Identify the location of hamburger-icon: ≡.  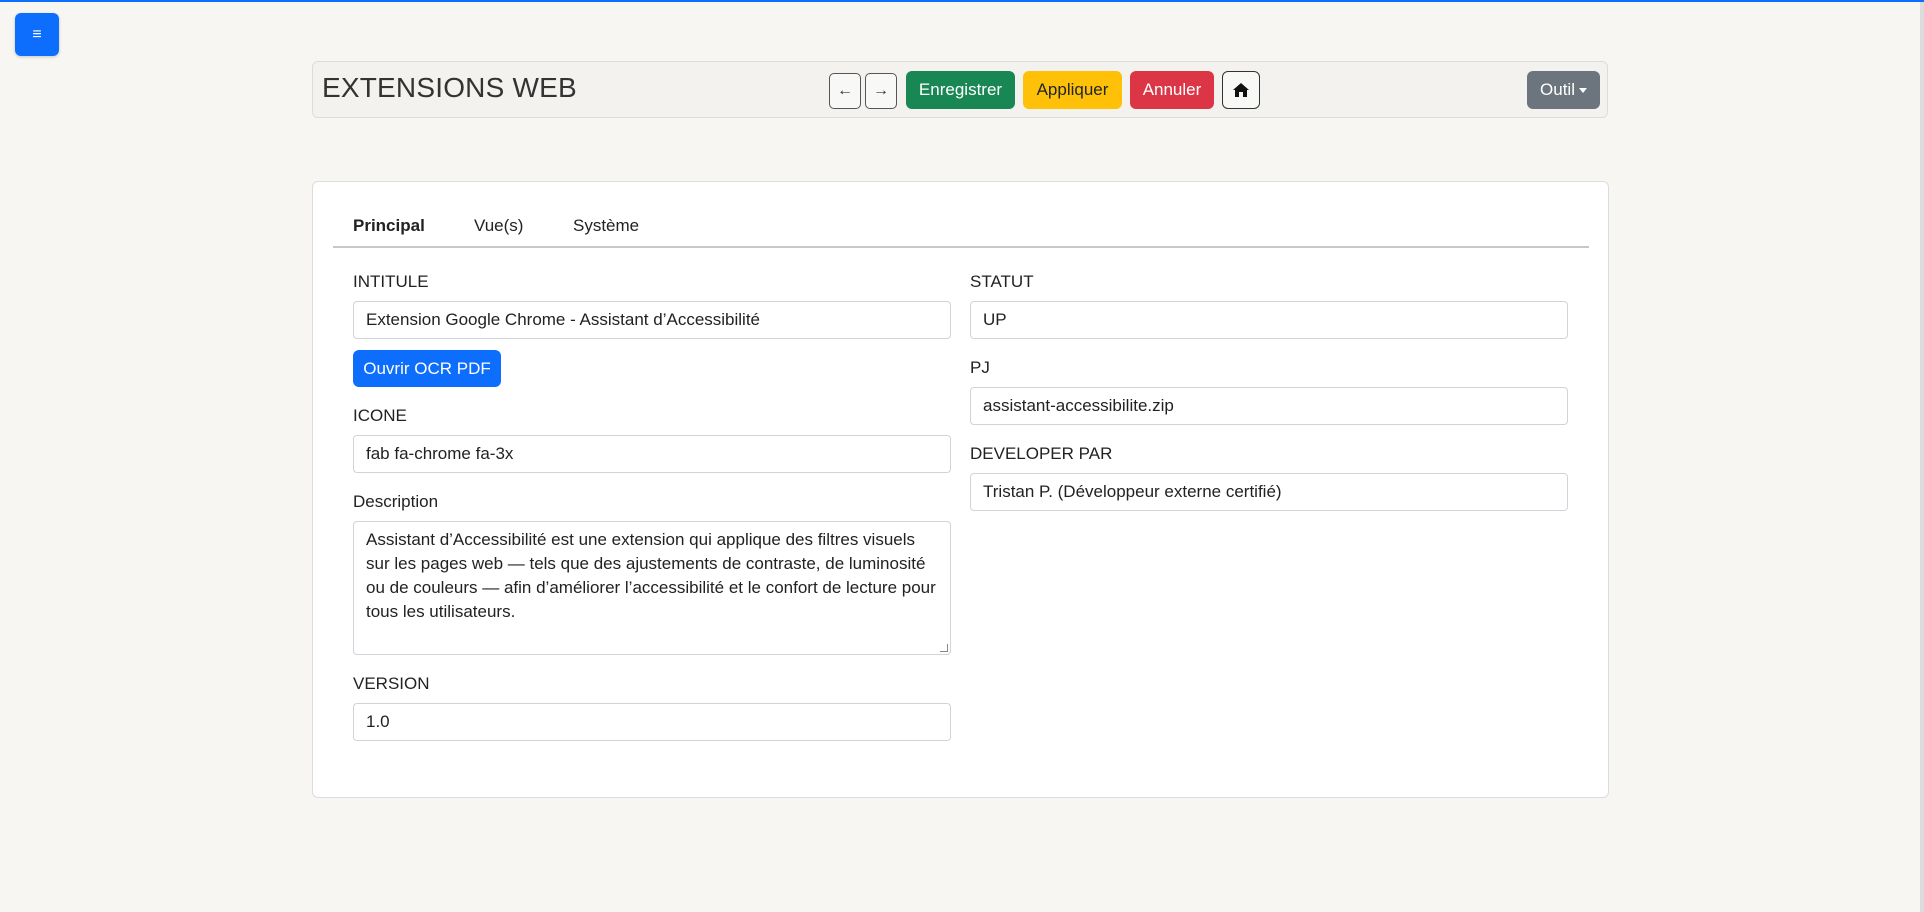
(37, 34).